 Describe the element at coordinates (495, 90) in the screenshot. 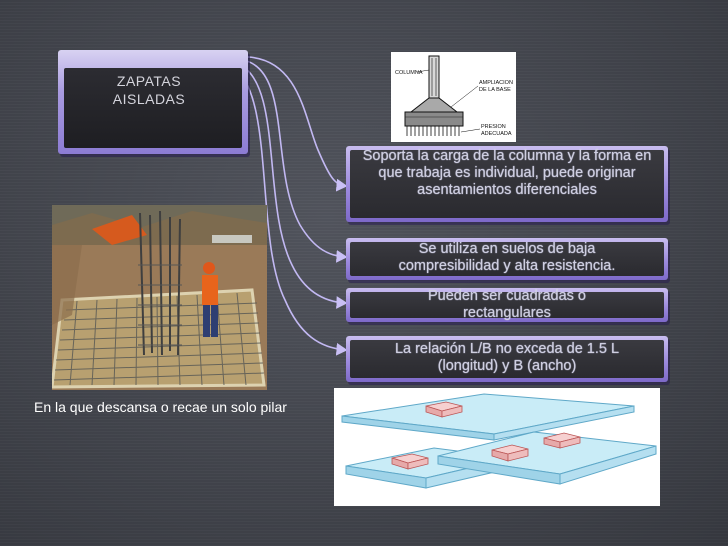

I see `label-ampliacion-2: DE LA BASE` at that location.